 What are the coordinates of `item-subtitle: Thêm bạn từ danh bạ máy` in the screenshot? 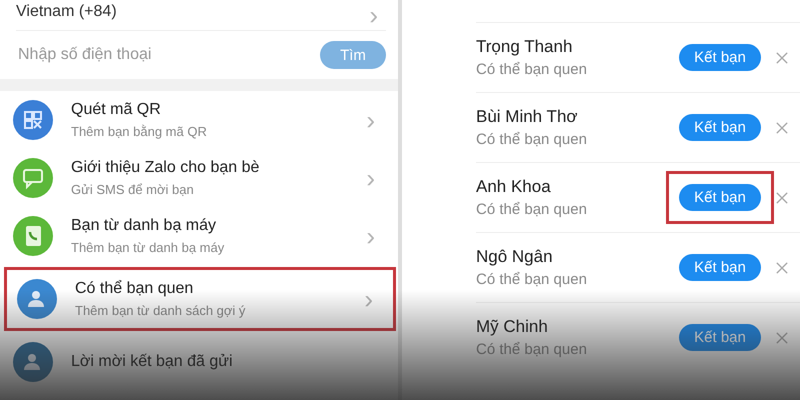 It's located at (148, 247).